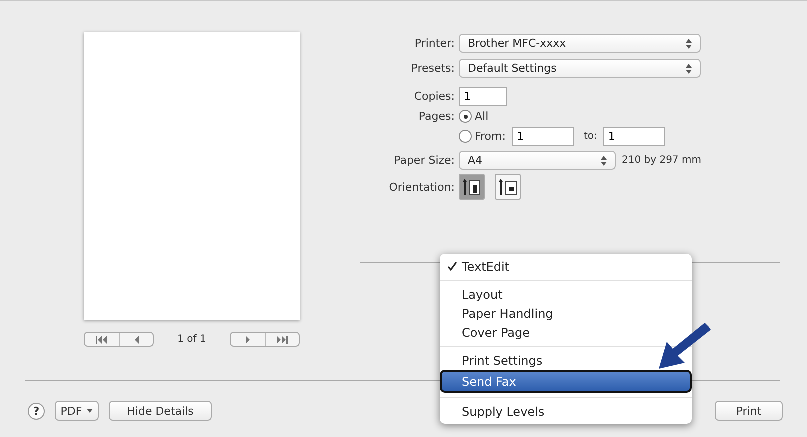  What do you see at coordinates (421, 187) in the screenshot?
I see `orientation-label: Orientation:` at bounding box center [421, 187].